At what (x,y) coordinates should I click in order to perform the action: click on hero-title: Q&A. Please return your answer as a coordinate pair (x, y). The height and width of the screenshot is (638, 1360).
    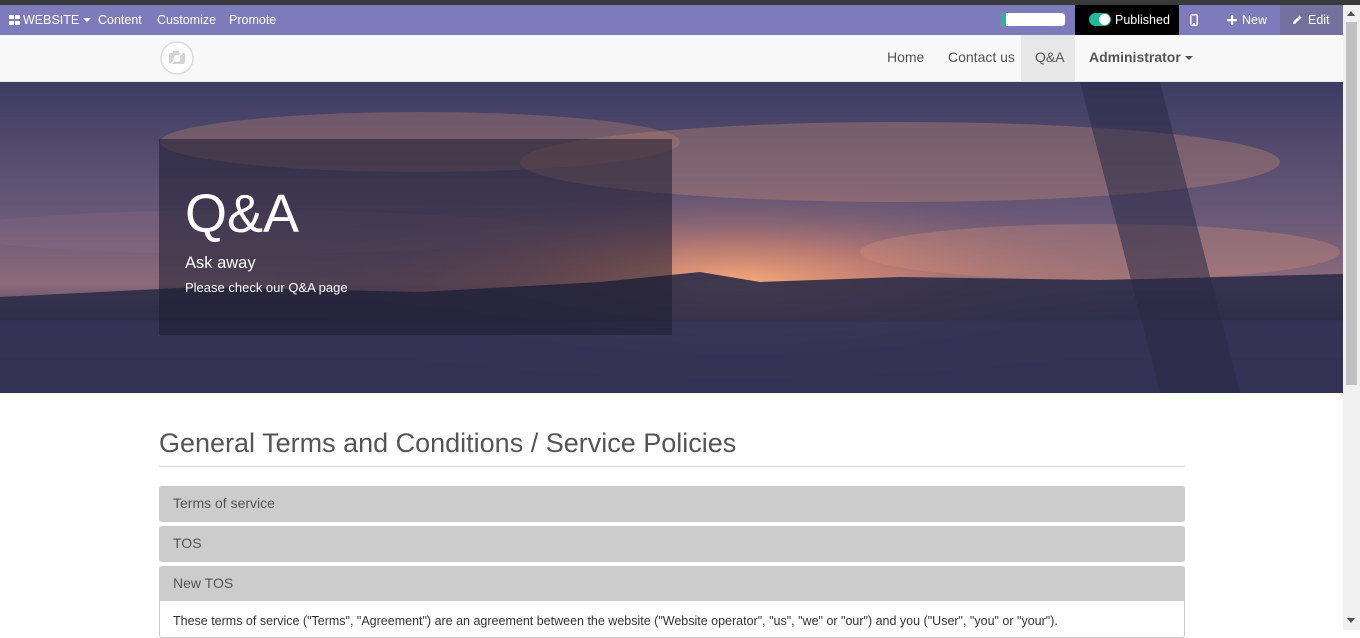
    Looking at the image, I should click on (242, 214).